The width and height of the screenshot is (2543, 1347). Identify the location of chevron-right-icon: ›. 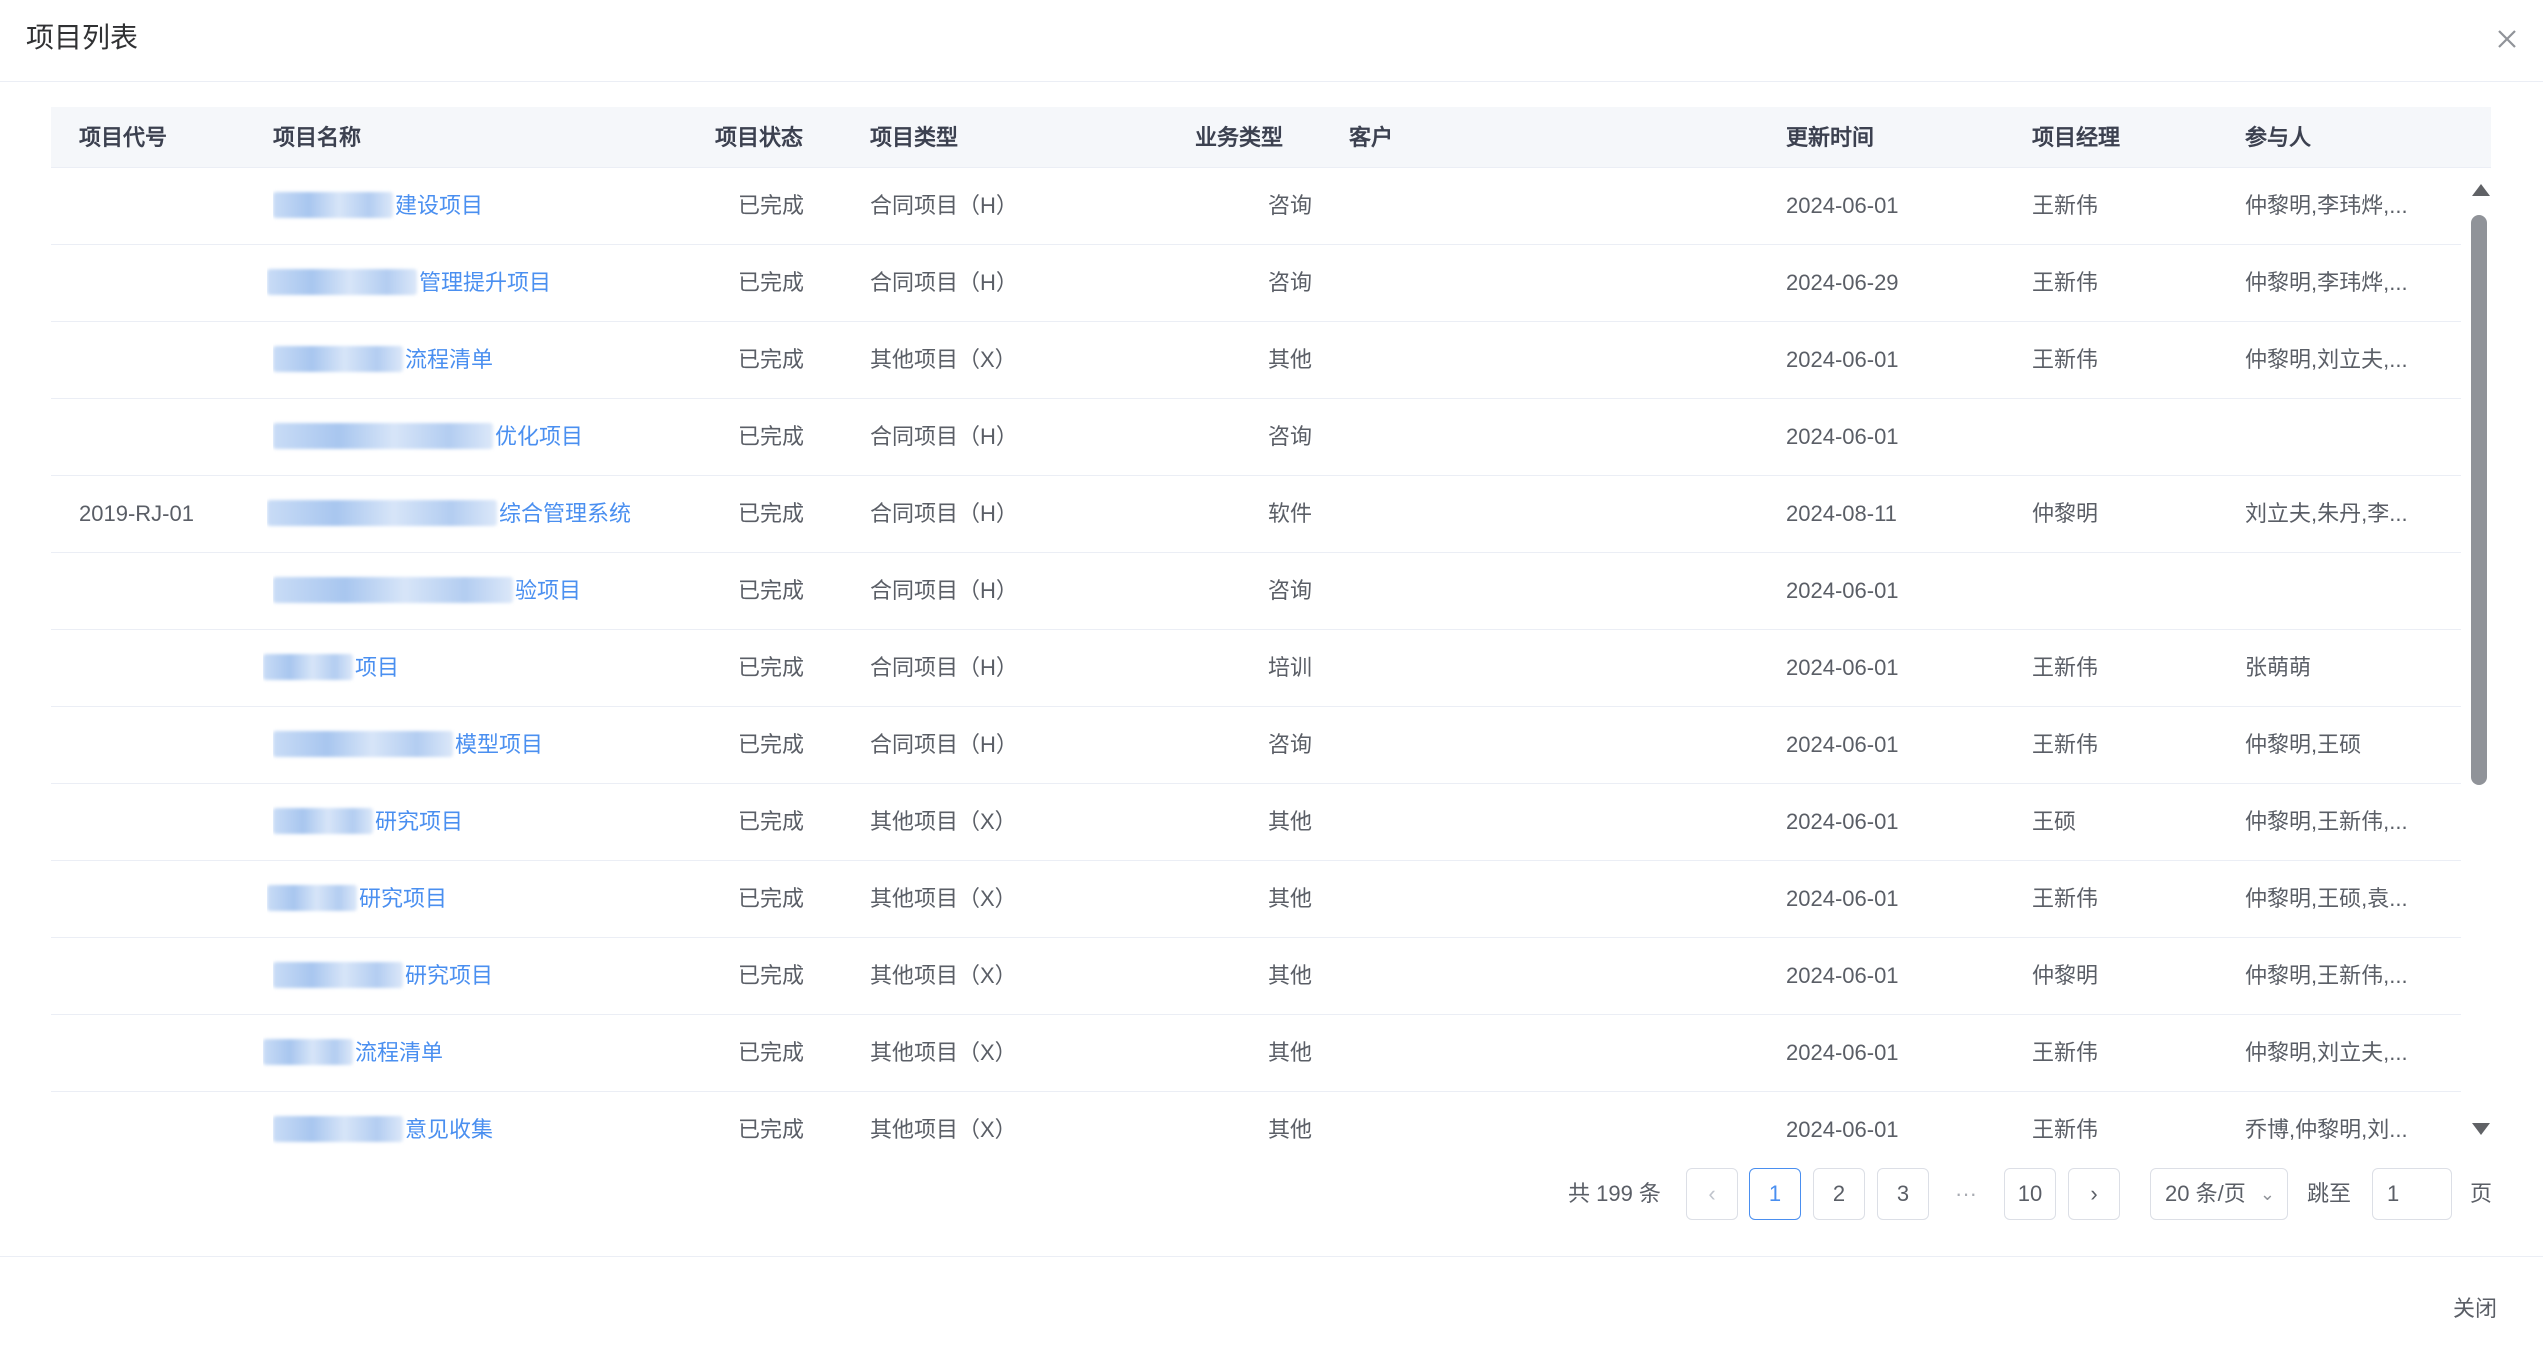
(2094, 1193).